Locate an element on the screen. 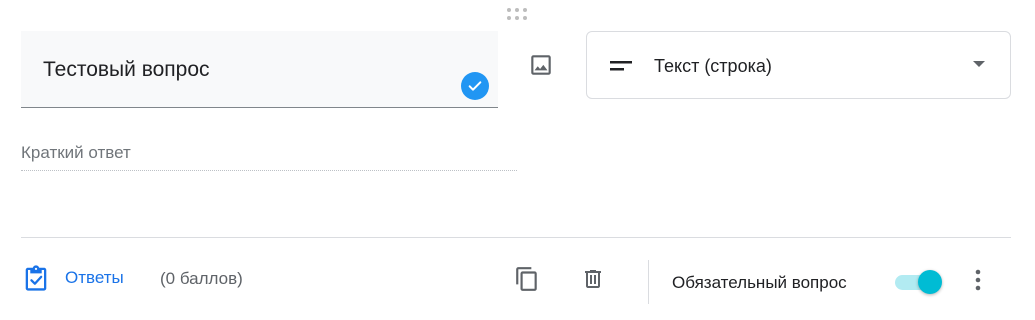 The width and height of the screenshot is (1035, 320). answer-key-icon is located at coordinates (36, 278).